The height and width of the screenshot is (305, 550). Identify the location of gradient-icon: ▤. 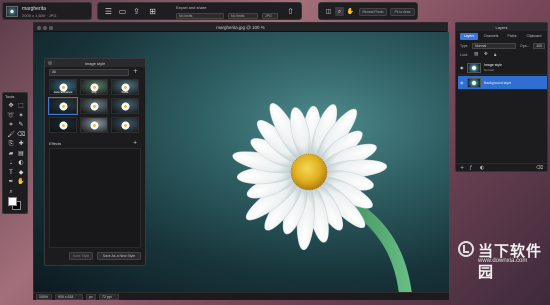
(21, 154).